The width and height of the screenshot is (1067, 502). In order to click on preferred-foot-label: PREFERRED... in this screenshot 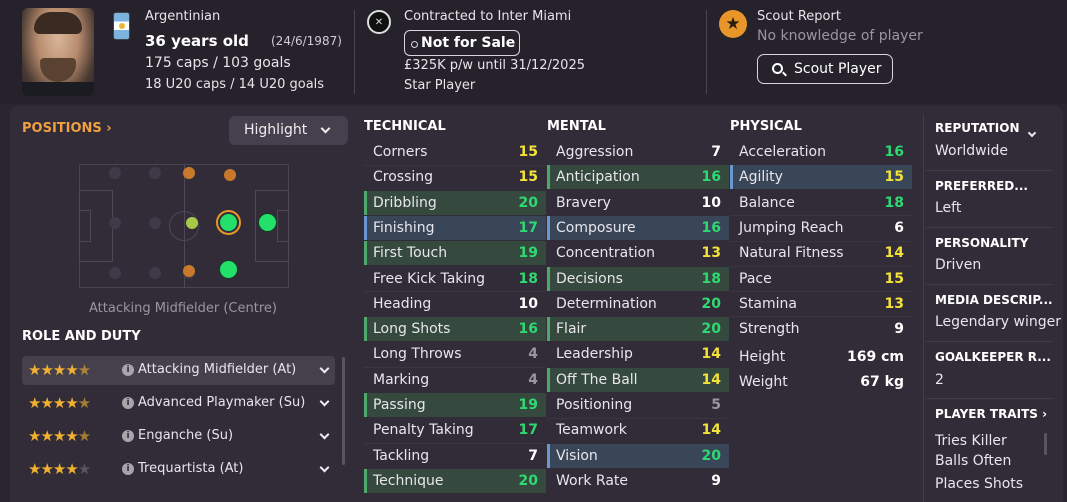, I will do `click(981, 186)`.